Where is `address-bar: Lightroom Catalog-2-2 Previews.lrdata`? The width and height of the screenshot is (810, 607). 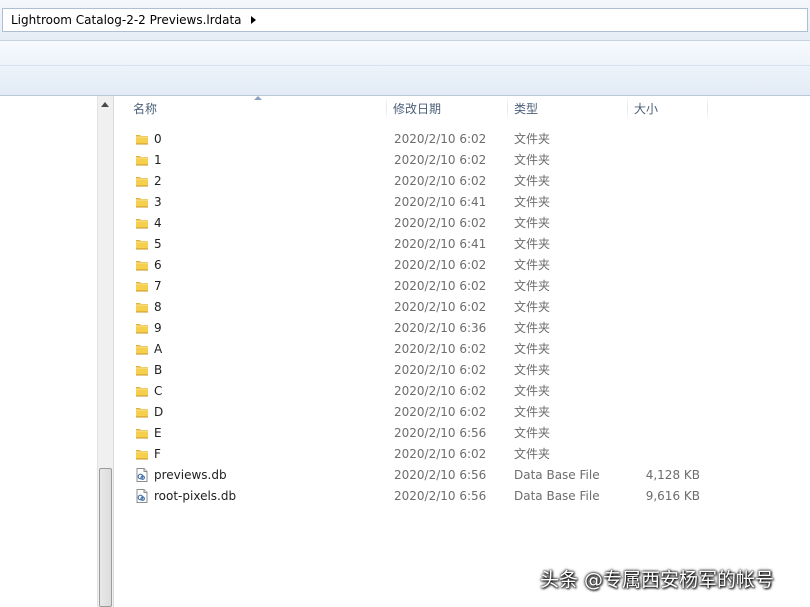 address-bar: Lightroom Catalog-2-2 Previews.lrdata is located at coordinates (405, 20).